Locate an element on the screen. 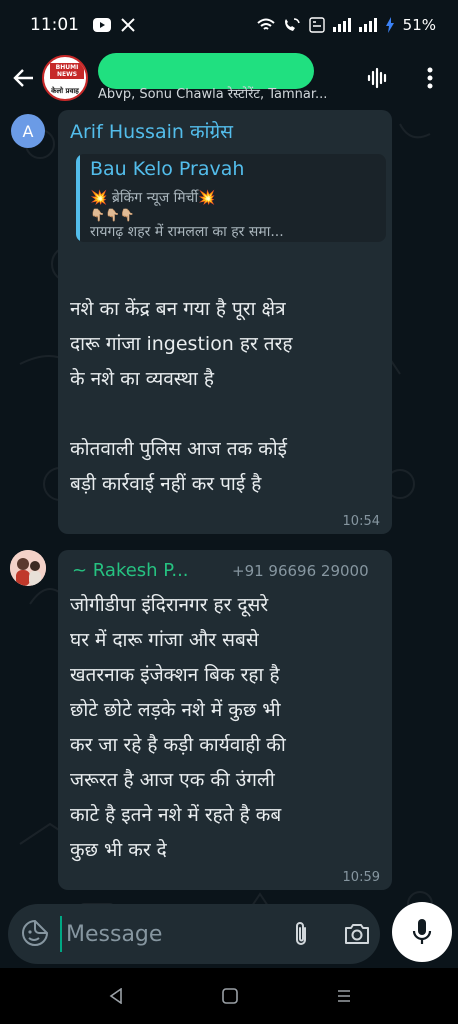  quoted-text-line: 💥 ब्रेकिंग न्यूज मिर्ची💥 is located at coordinates (153, 198).